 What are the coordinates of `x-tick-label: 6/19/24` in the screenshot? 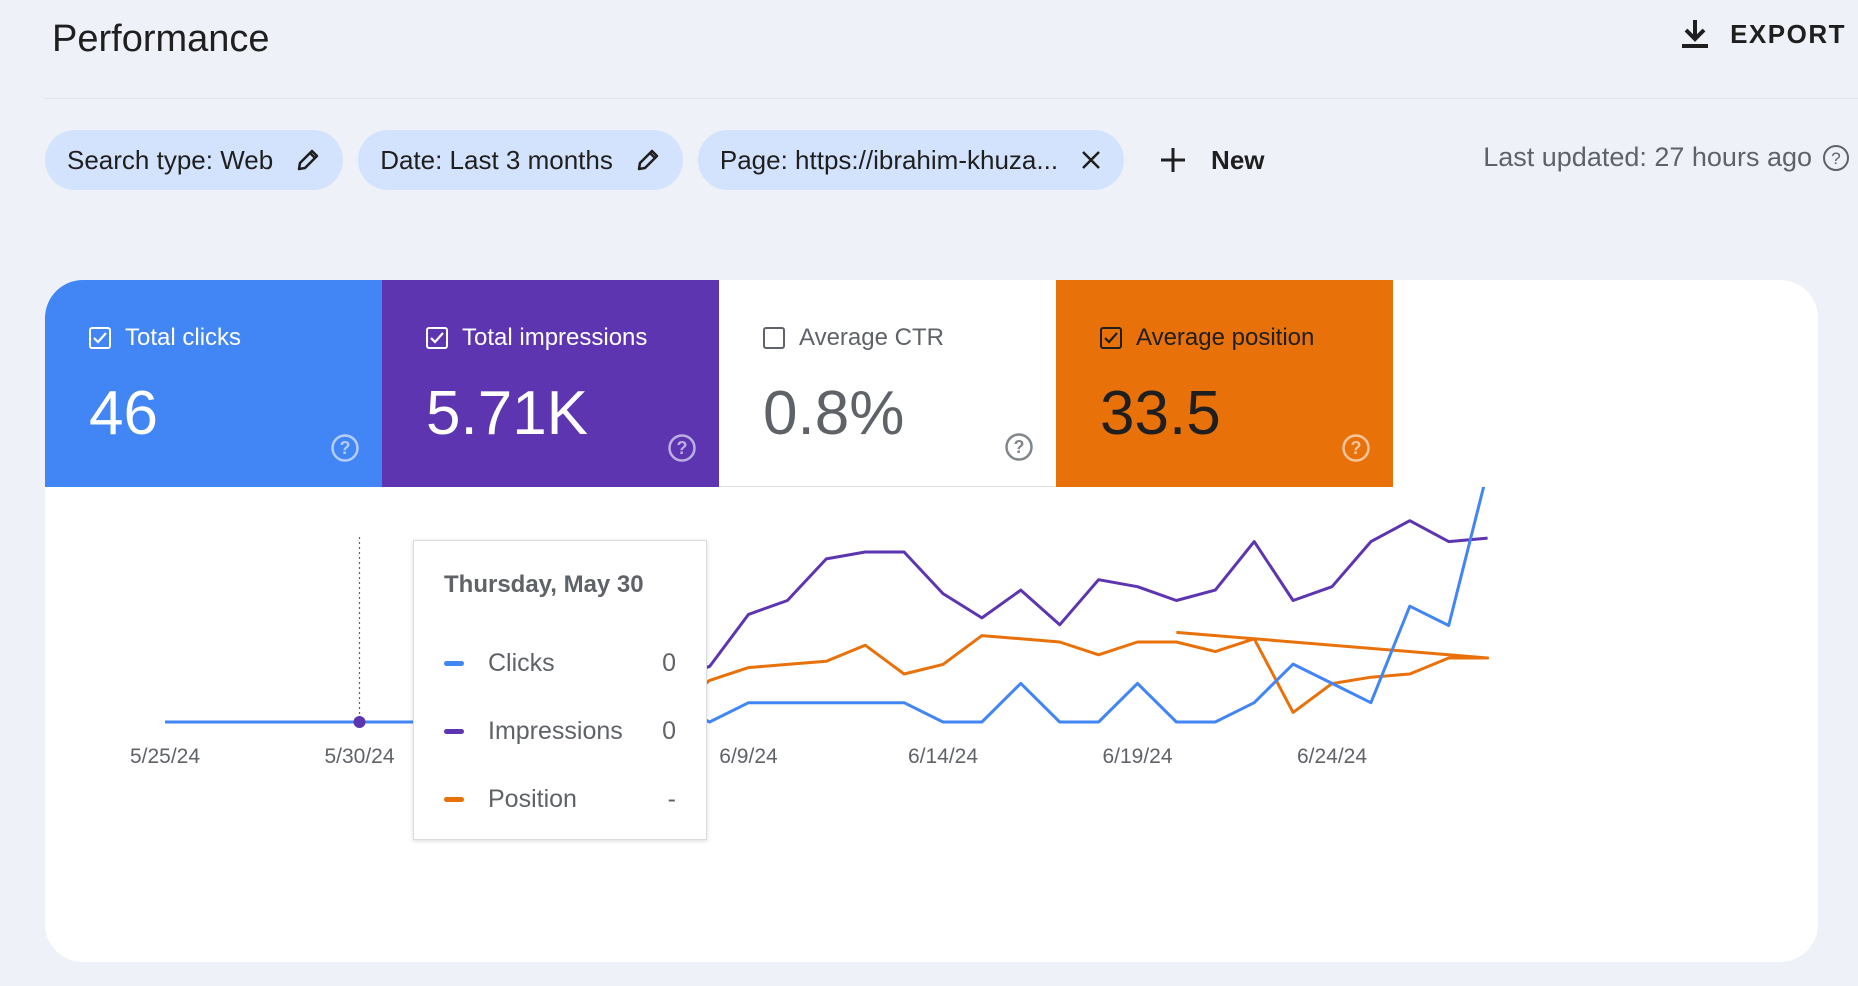 It's located at (1137, 756).